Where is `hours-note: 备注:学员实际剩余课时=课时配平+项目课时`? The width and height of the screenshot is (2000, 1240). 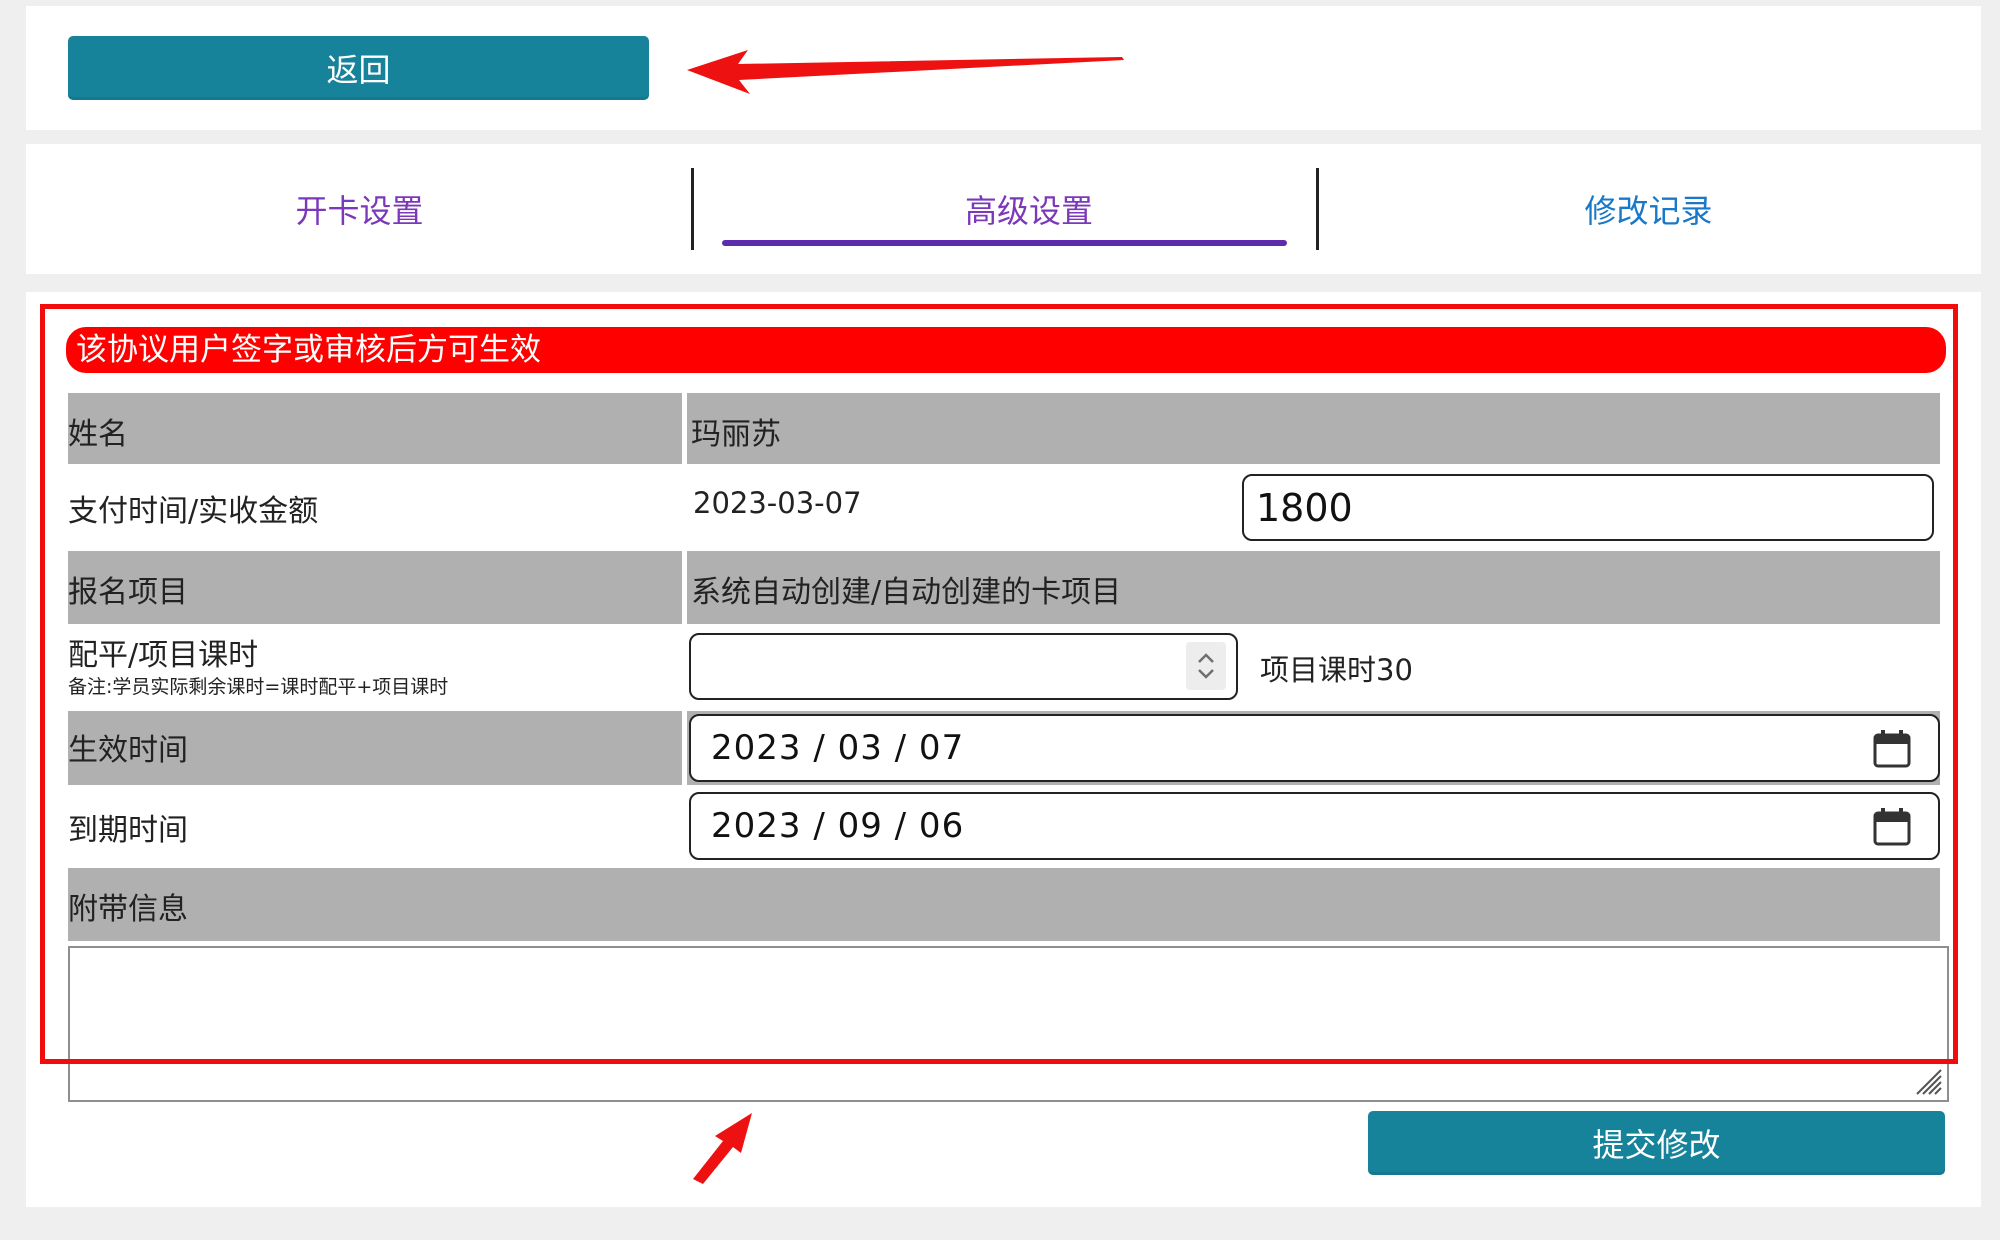 hours-note: 备注:学员实际剩余课时=课时配平+项目课时 is located at coordinates (258, 687).